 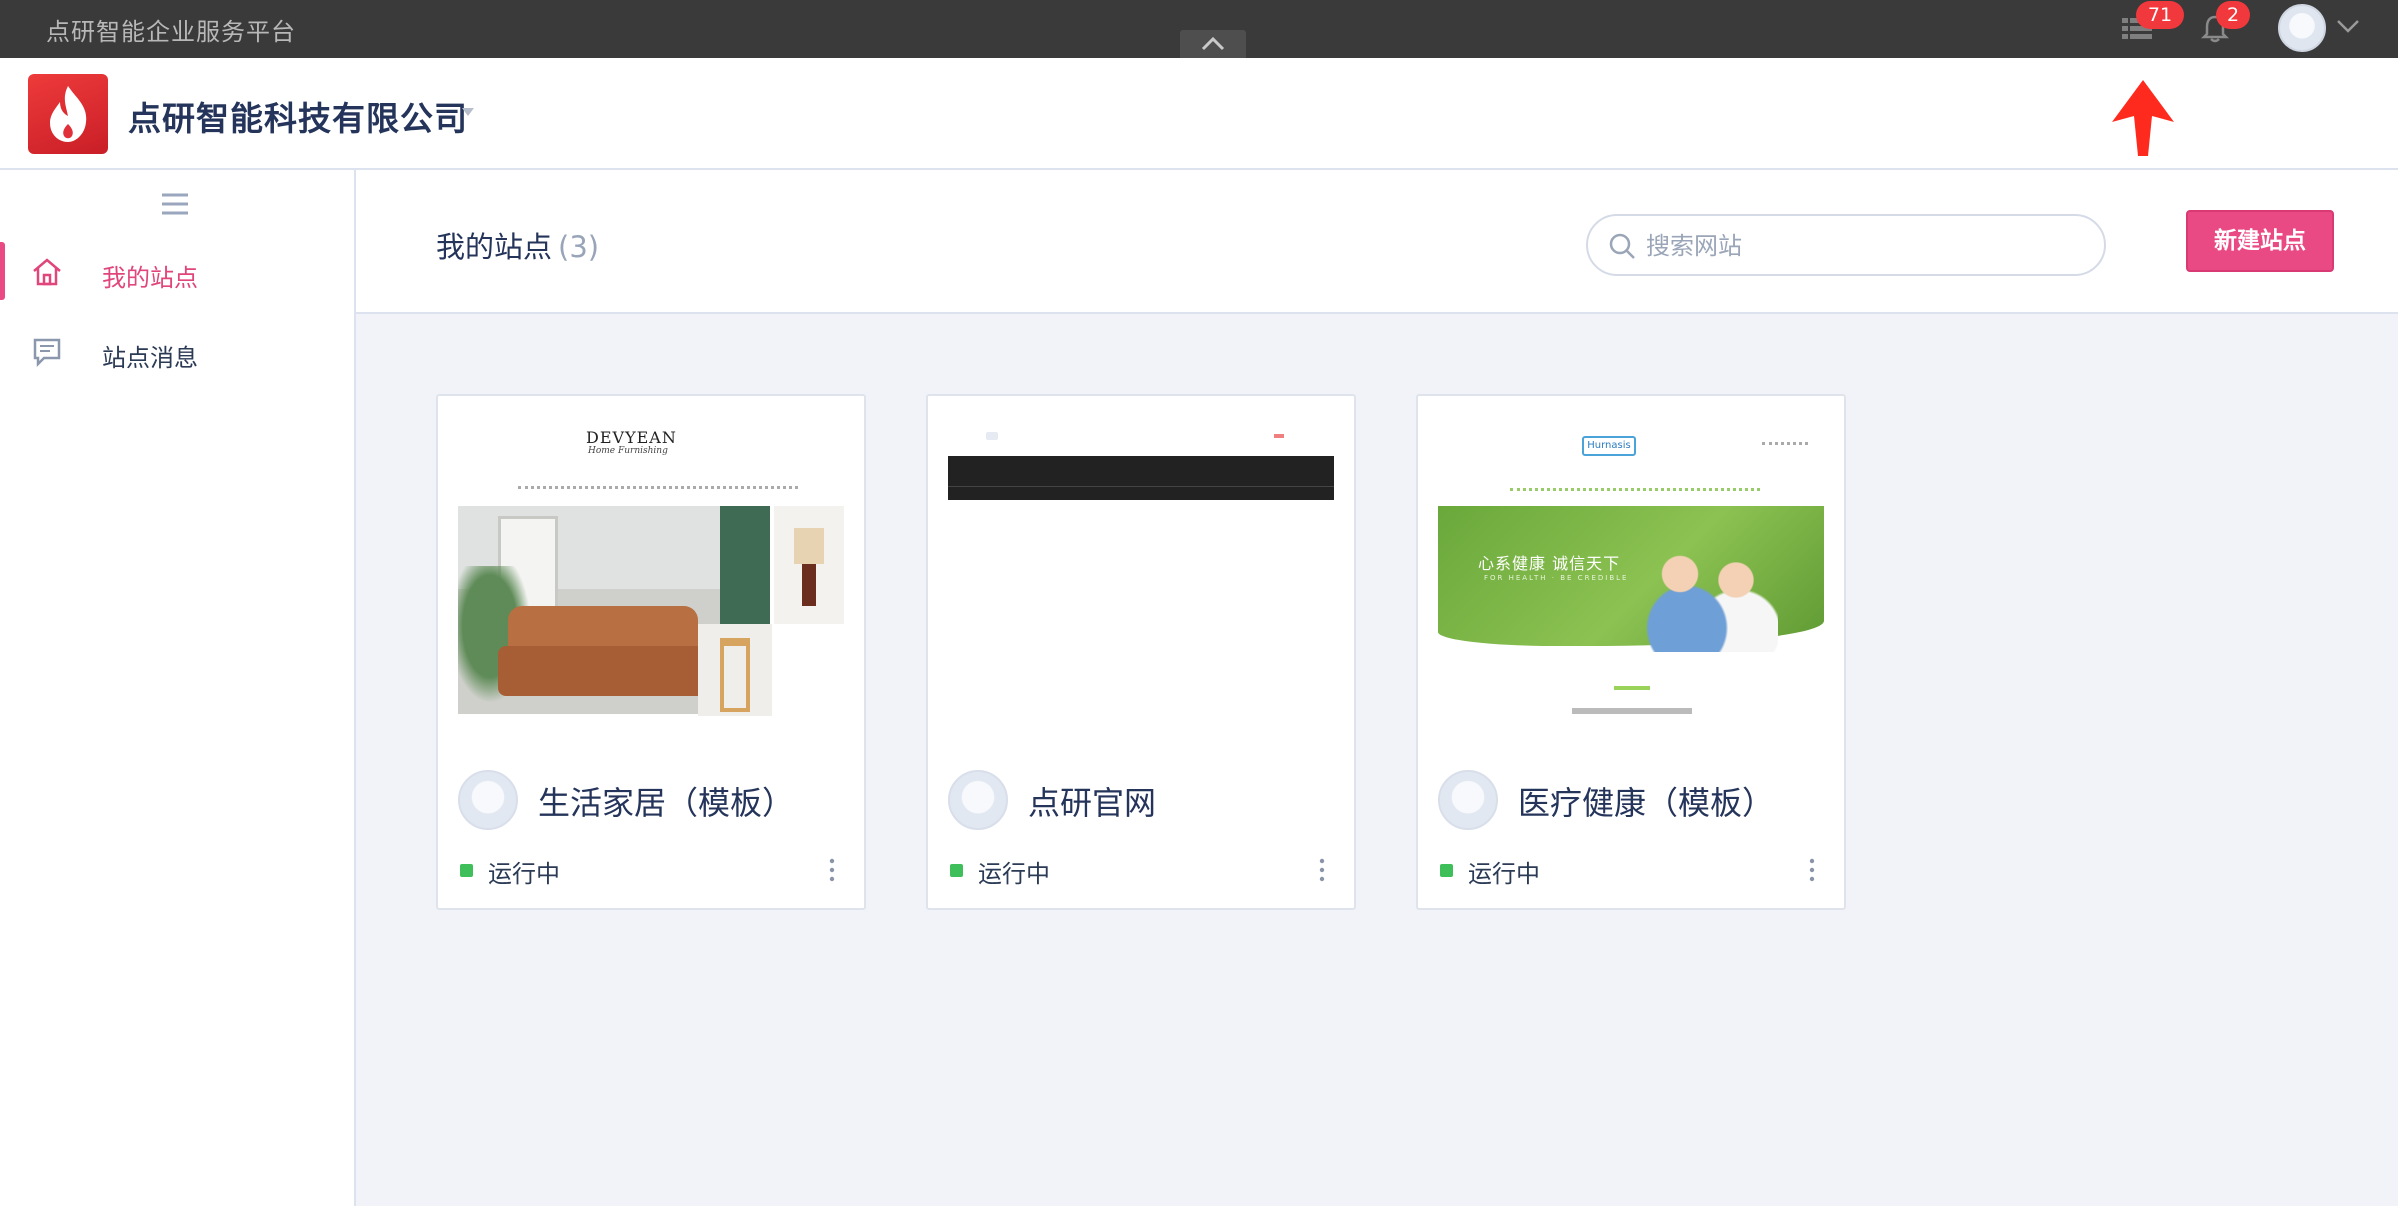 What do you see at coordinates (171, 32) in the screenshot?
I see `platform-title: 点研智能企业服务平台` at bounding box center [171, 32].